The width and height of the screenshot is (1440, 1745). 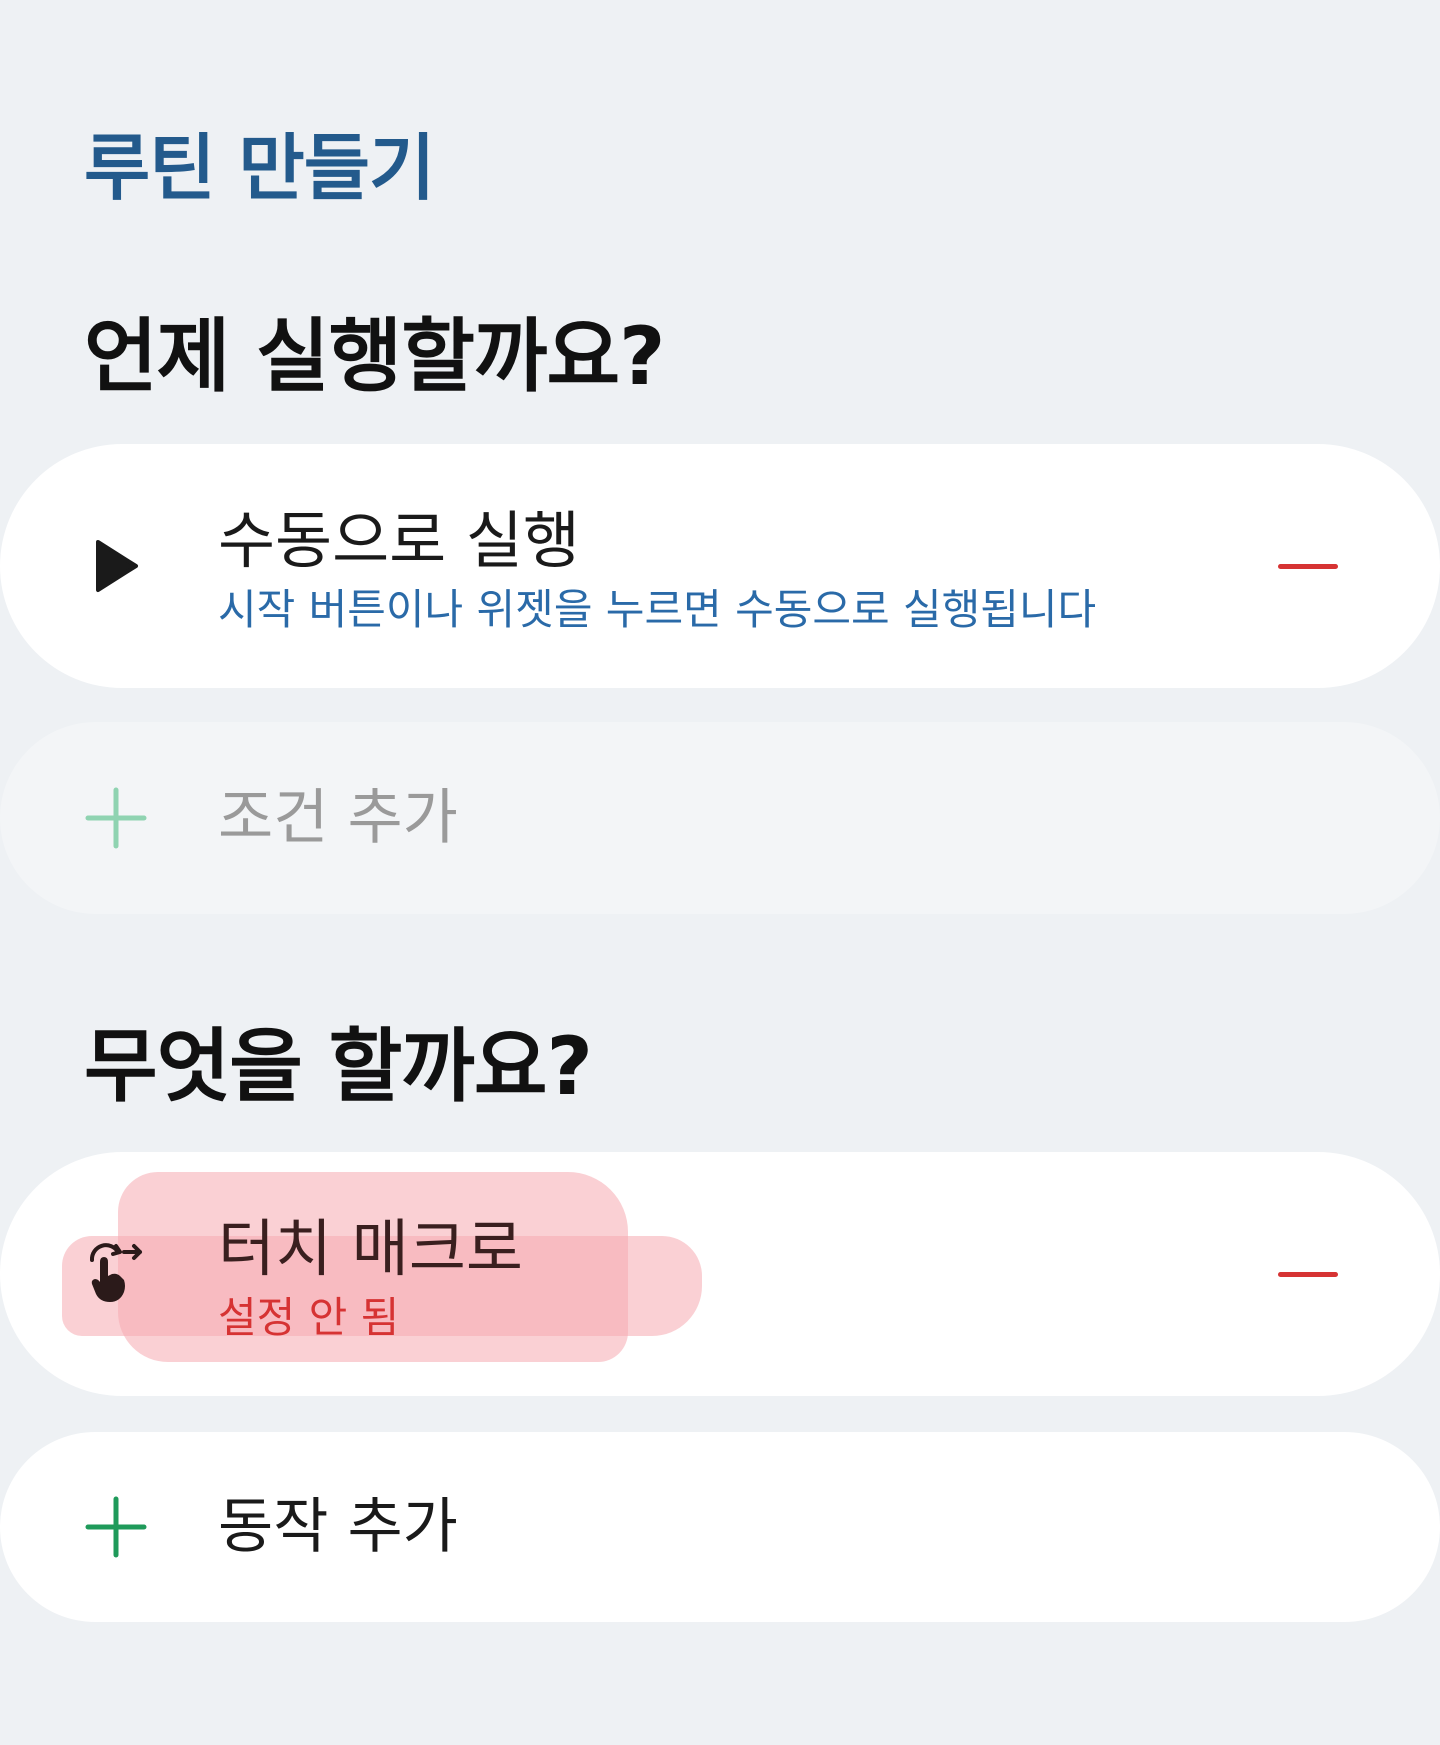 I want to click on trigger-subtitle: 시작 버튼이나 위젯을 누르면 수동으로 실행됩니다, so click(x=657, y=609).